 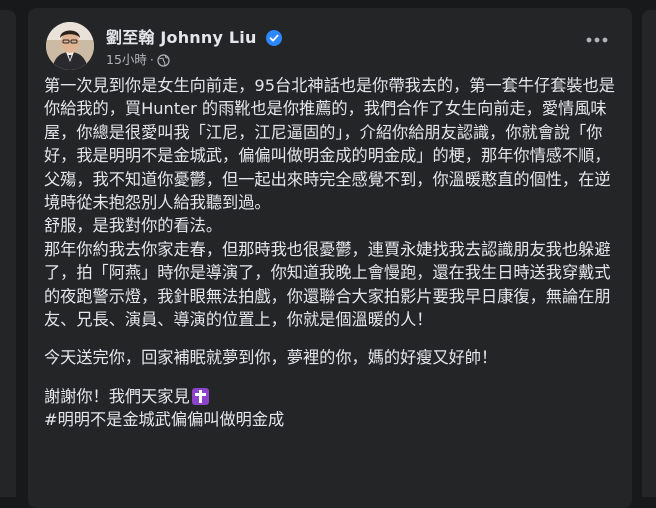 I want to click on author-name: 劉至翰 Johnny Liu, so click(x=181, y=37).